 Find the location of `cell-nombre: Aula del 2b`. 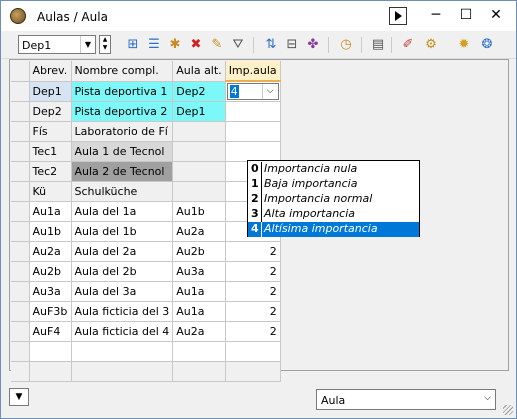

cell-nombre: Aula del 2b is located at coordinates (122, 271).